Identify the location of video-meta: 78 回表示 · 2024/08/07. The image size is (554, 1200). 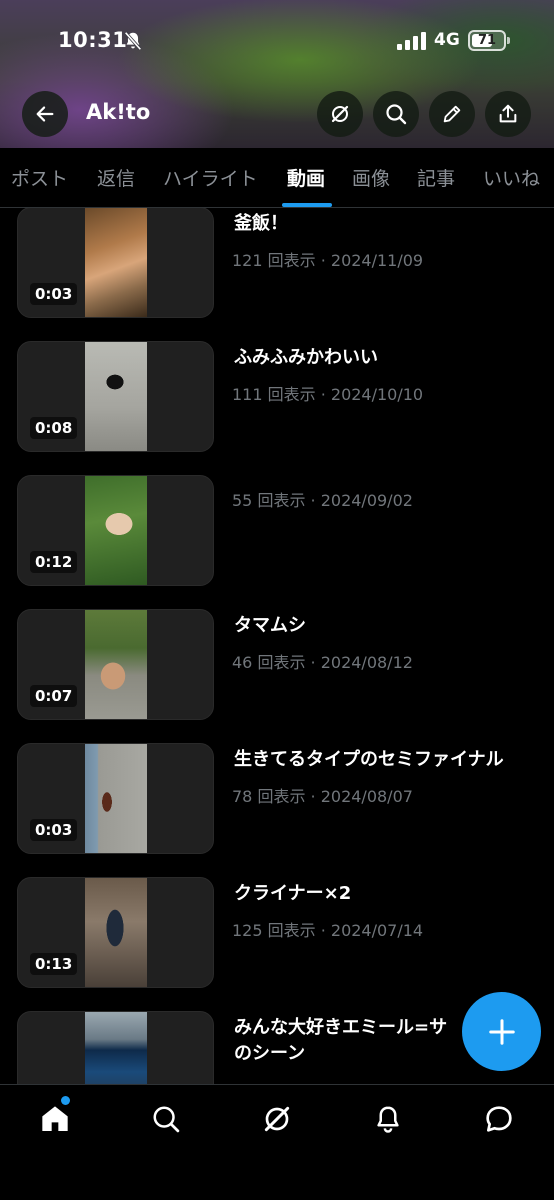
(322, 796).